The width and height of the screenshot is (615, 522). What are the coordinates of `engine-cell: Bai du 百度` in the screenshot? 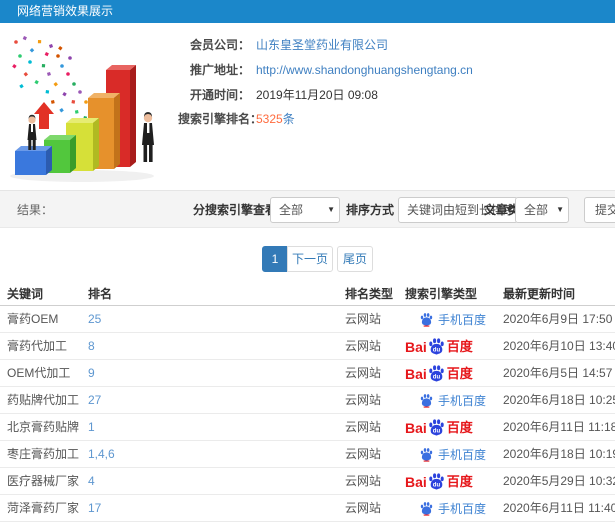 It's located at (439, 373).